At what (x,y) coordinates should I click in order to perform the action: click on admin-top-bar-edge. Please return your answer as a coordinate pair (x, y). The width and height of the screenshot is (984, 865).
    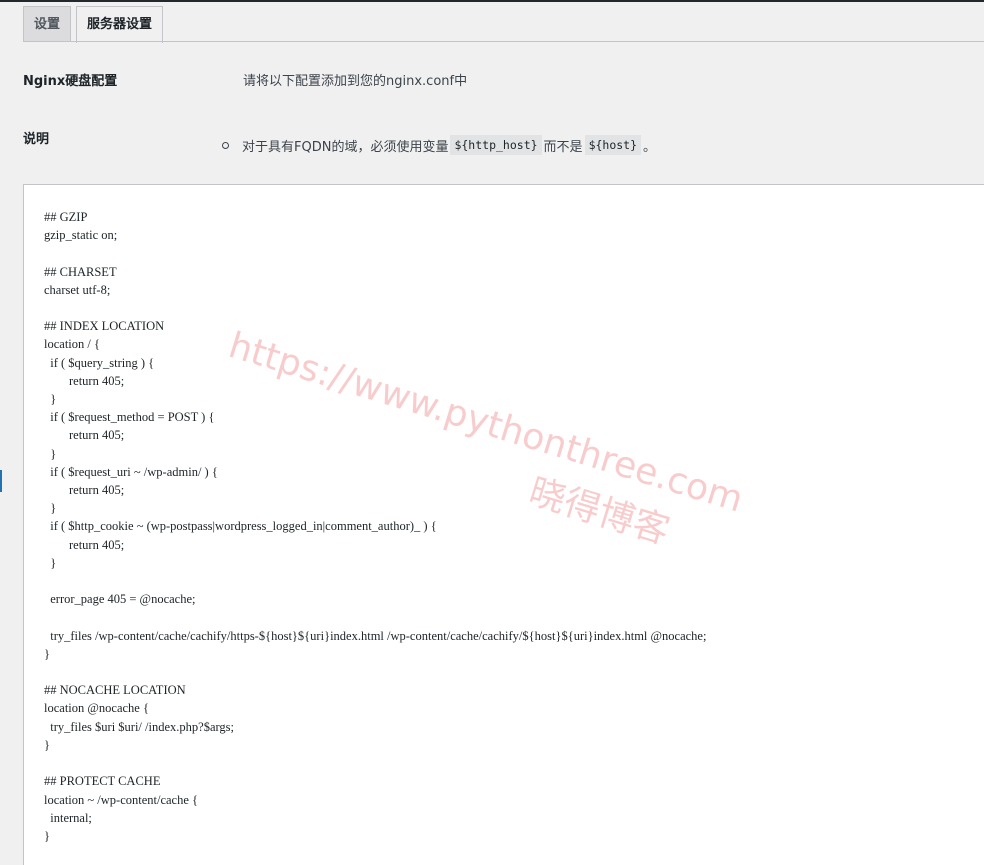
    Looking at the image, I should click on (492, 1).